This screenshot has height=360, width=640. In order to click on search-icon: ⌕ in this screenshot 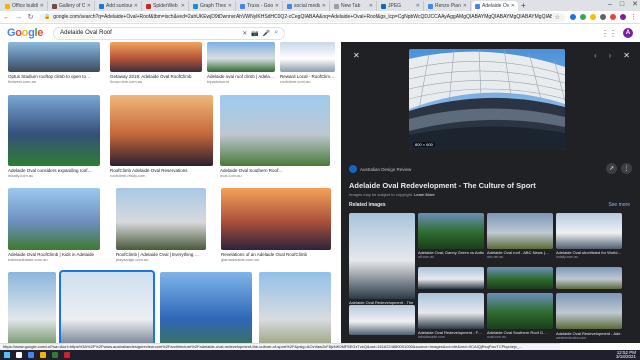, I will do `click(276, 33)`.